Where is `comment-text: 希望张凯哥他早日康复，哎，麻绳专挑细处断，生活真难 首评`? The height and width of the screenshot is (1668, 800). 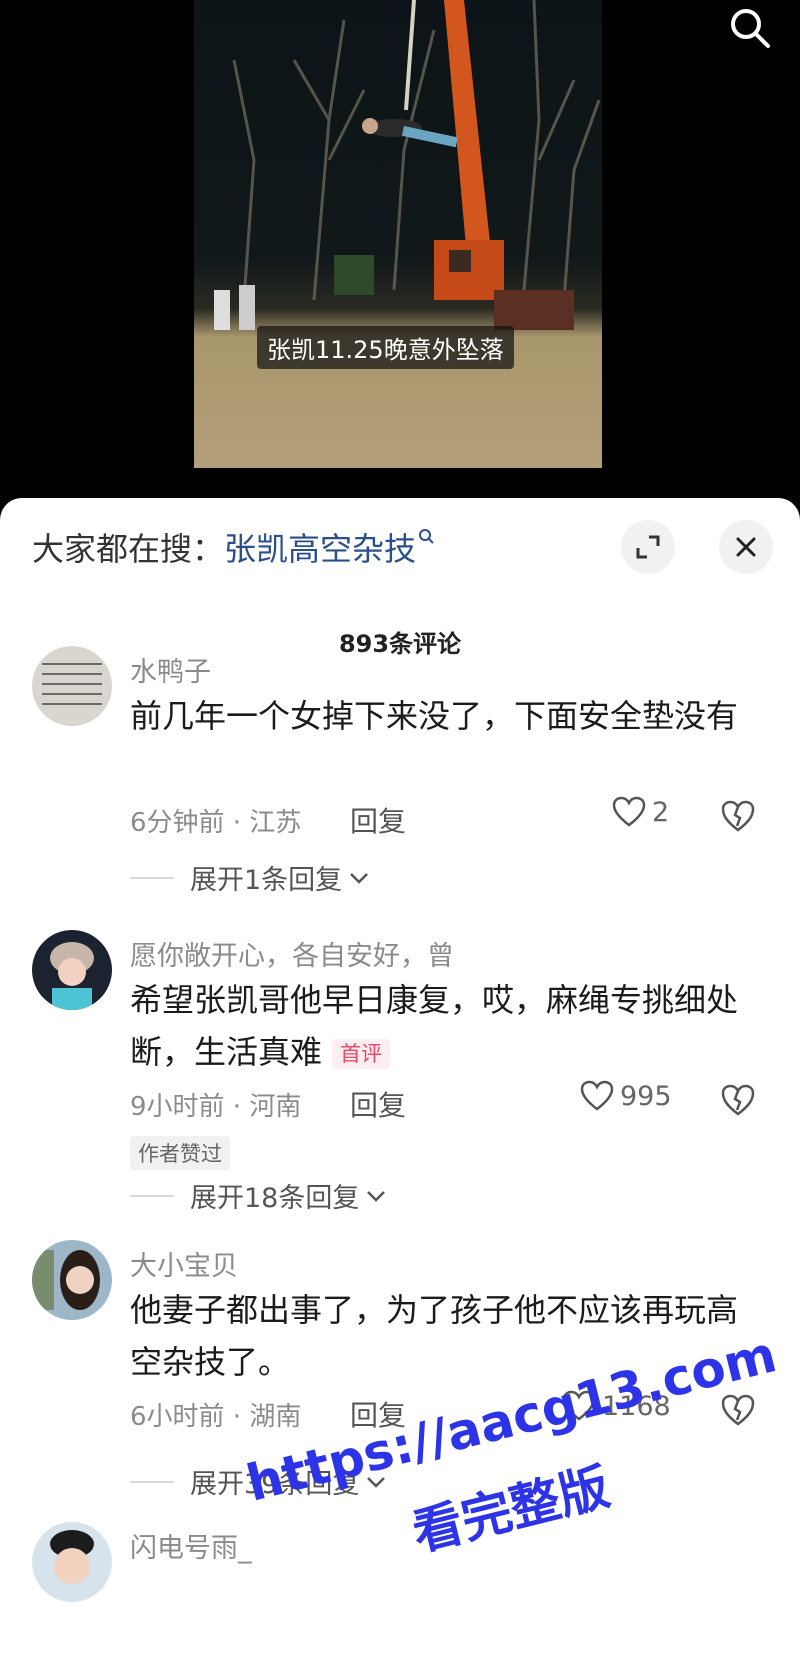 comment-text: 希望张凯哥他早日康复，哎，麻绳专挑细处断，生活真难 首评 is located at coordinates (440, 1026).